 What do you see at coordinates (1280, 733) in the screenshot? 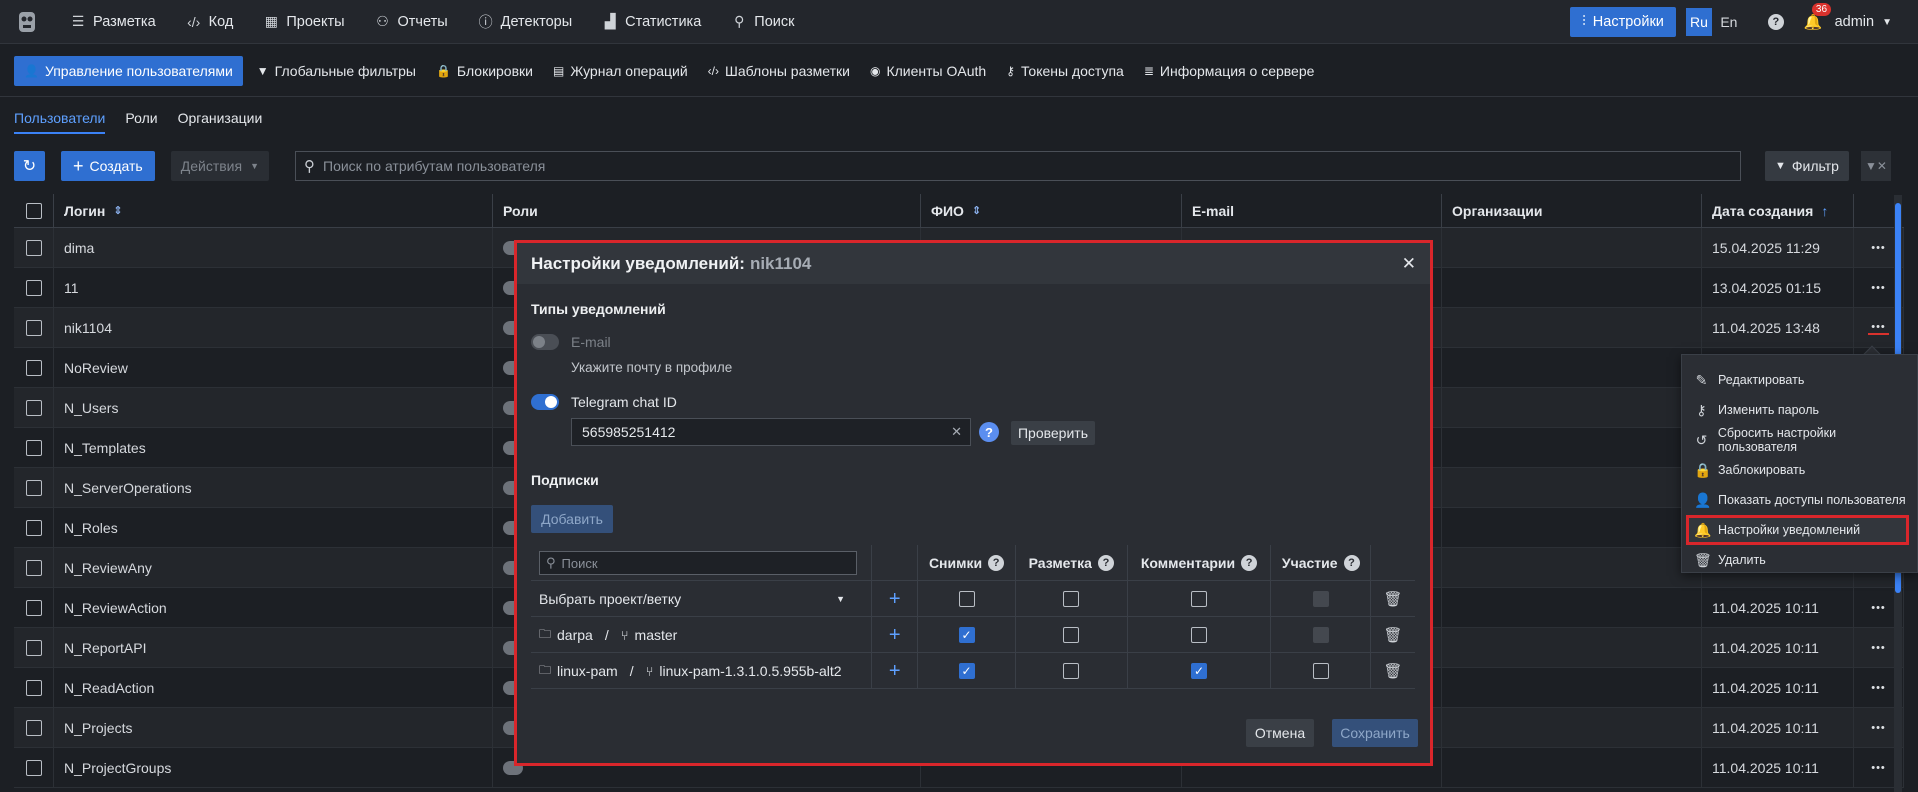
I see `cancel-button: Отмена` at bounding box center [1280, 733].